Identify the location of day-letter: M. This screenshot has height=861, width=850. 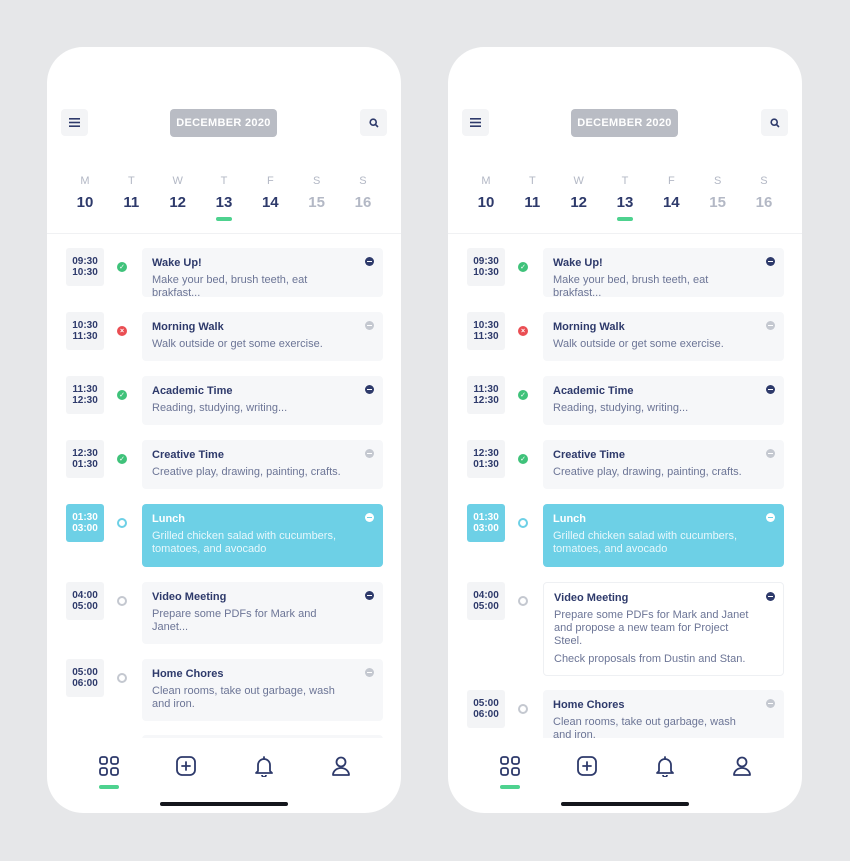
(85, 181).